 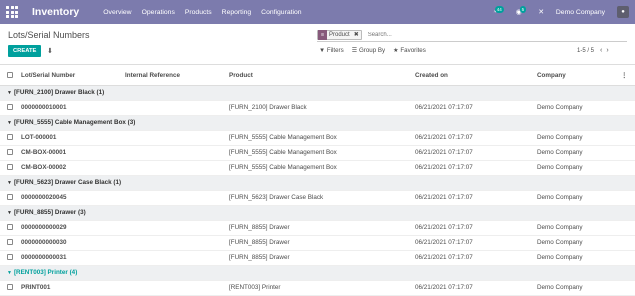 What do you see at coordinates (322, 76) in the screenshot?
I see `header-product: Product` at bounding box center [322, 76].